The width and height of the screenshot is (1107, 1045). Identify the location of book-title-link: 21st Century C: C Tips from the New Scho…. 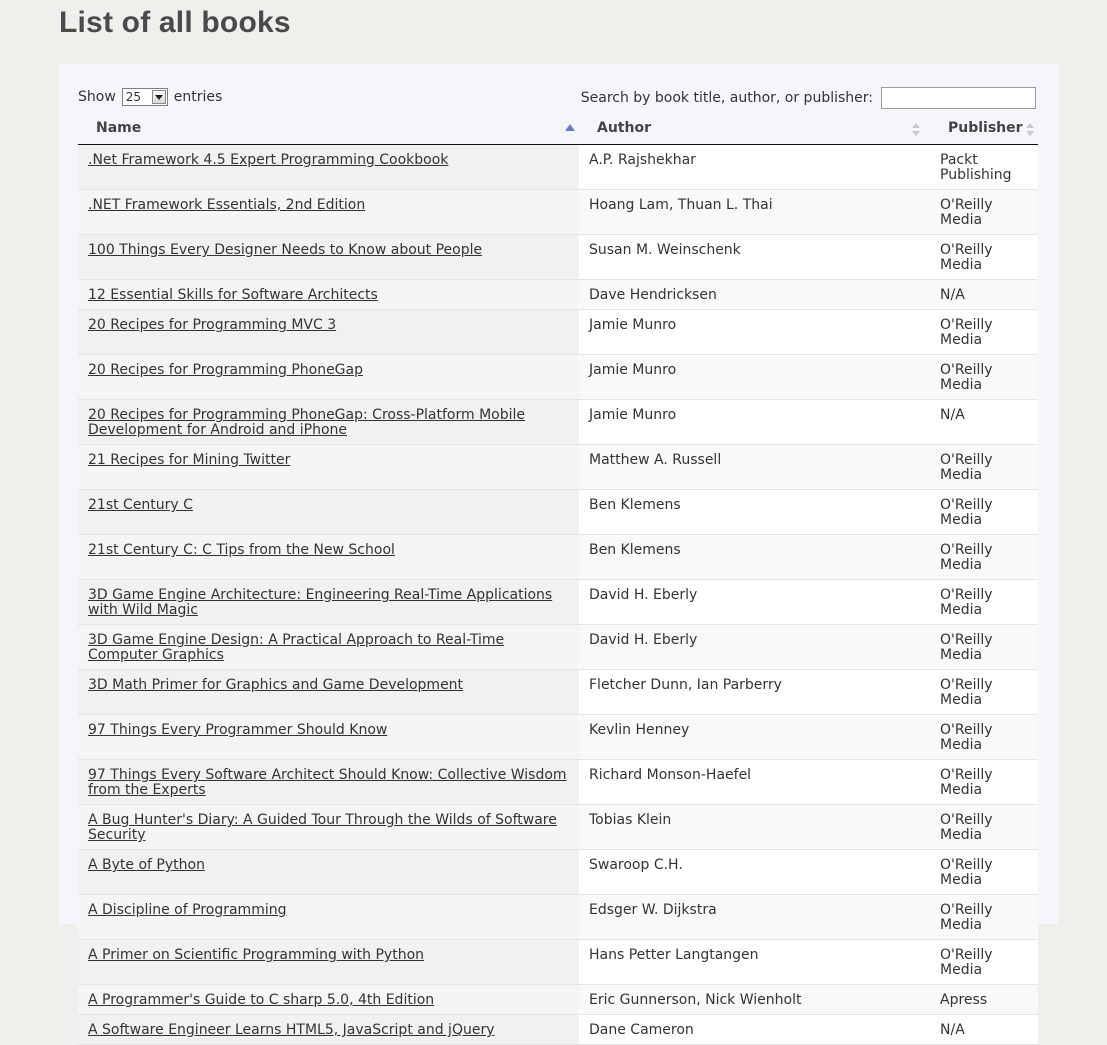
(241, 550).